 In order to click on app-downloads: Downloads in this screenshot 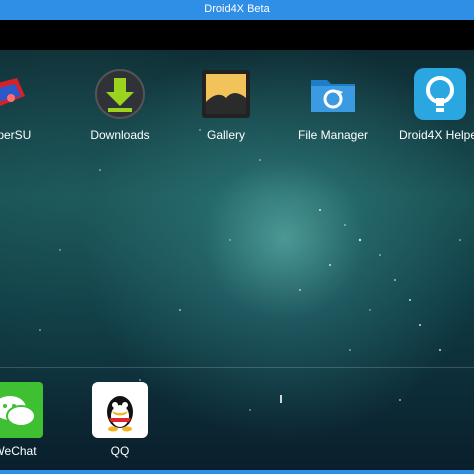, I will do `click(120, 105)`.